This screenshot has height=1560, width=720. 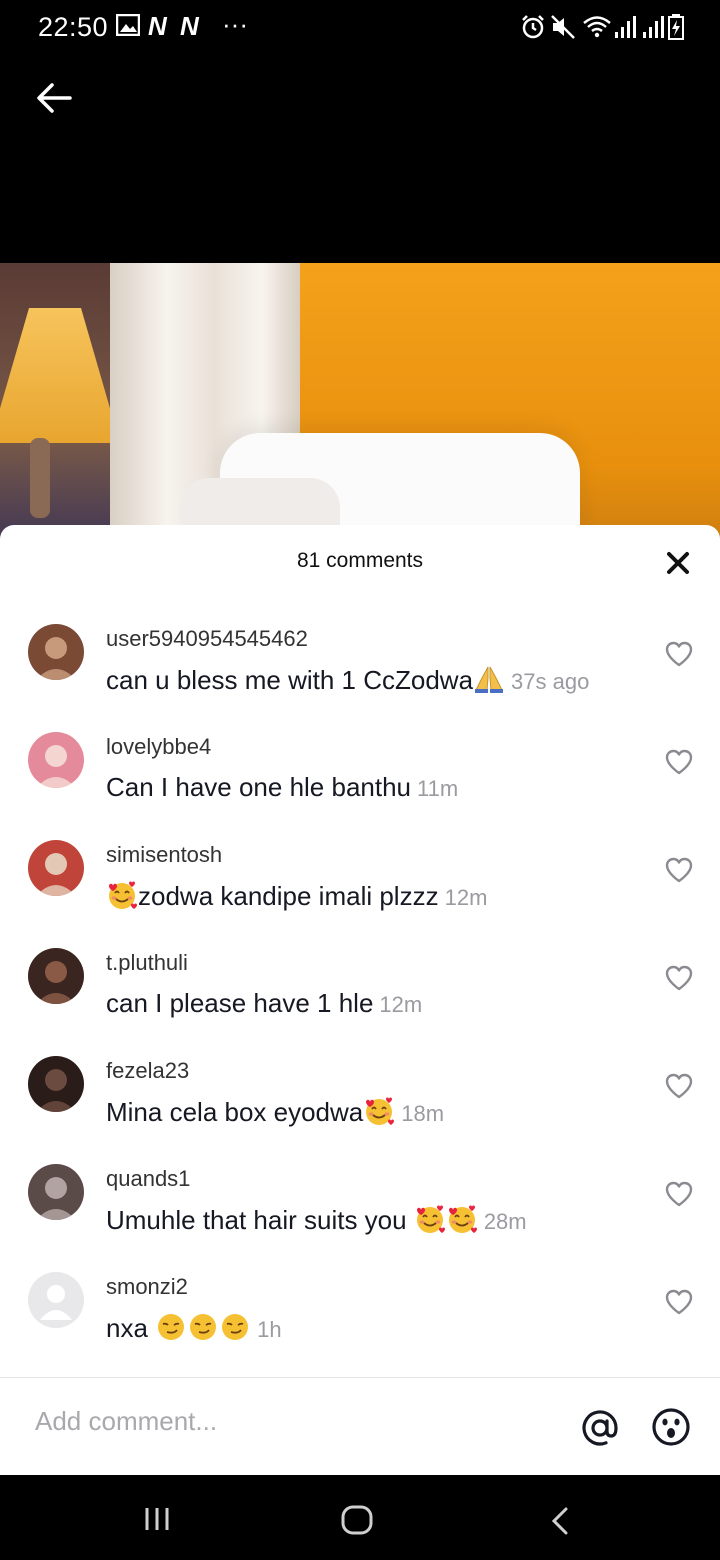 What do you see at coordinates (147, 963) in the screenshot?
I see `comment-username: t.pluthuli` at bounding box center [147, 963].